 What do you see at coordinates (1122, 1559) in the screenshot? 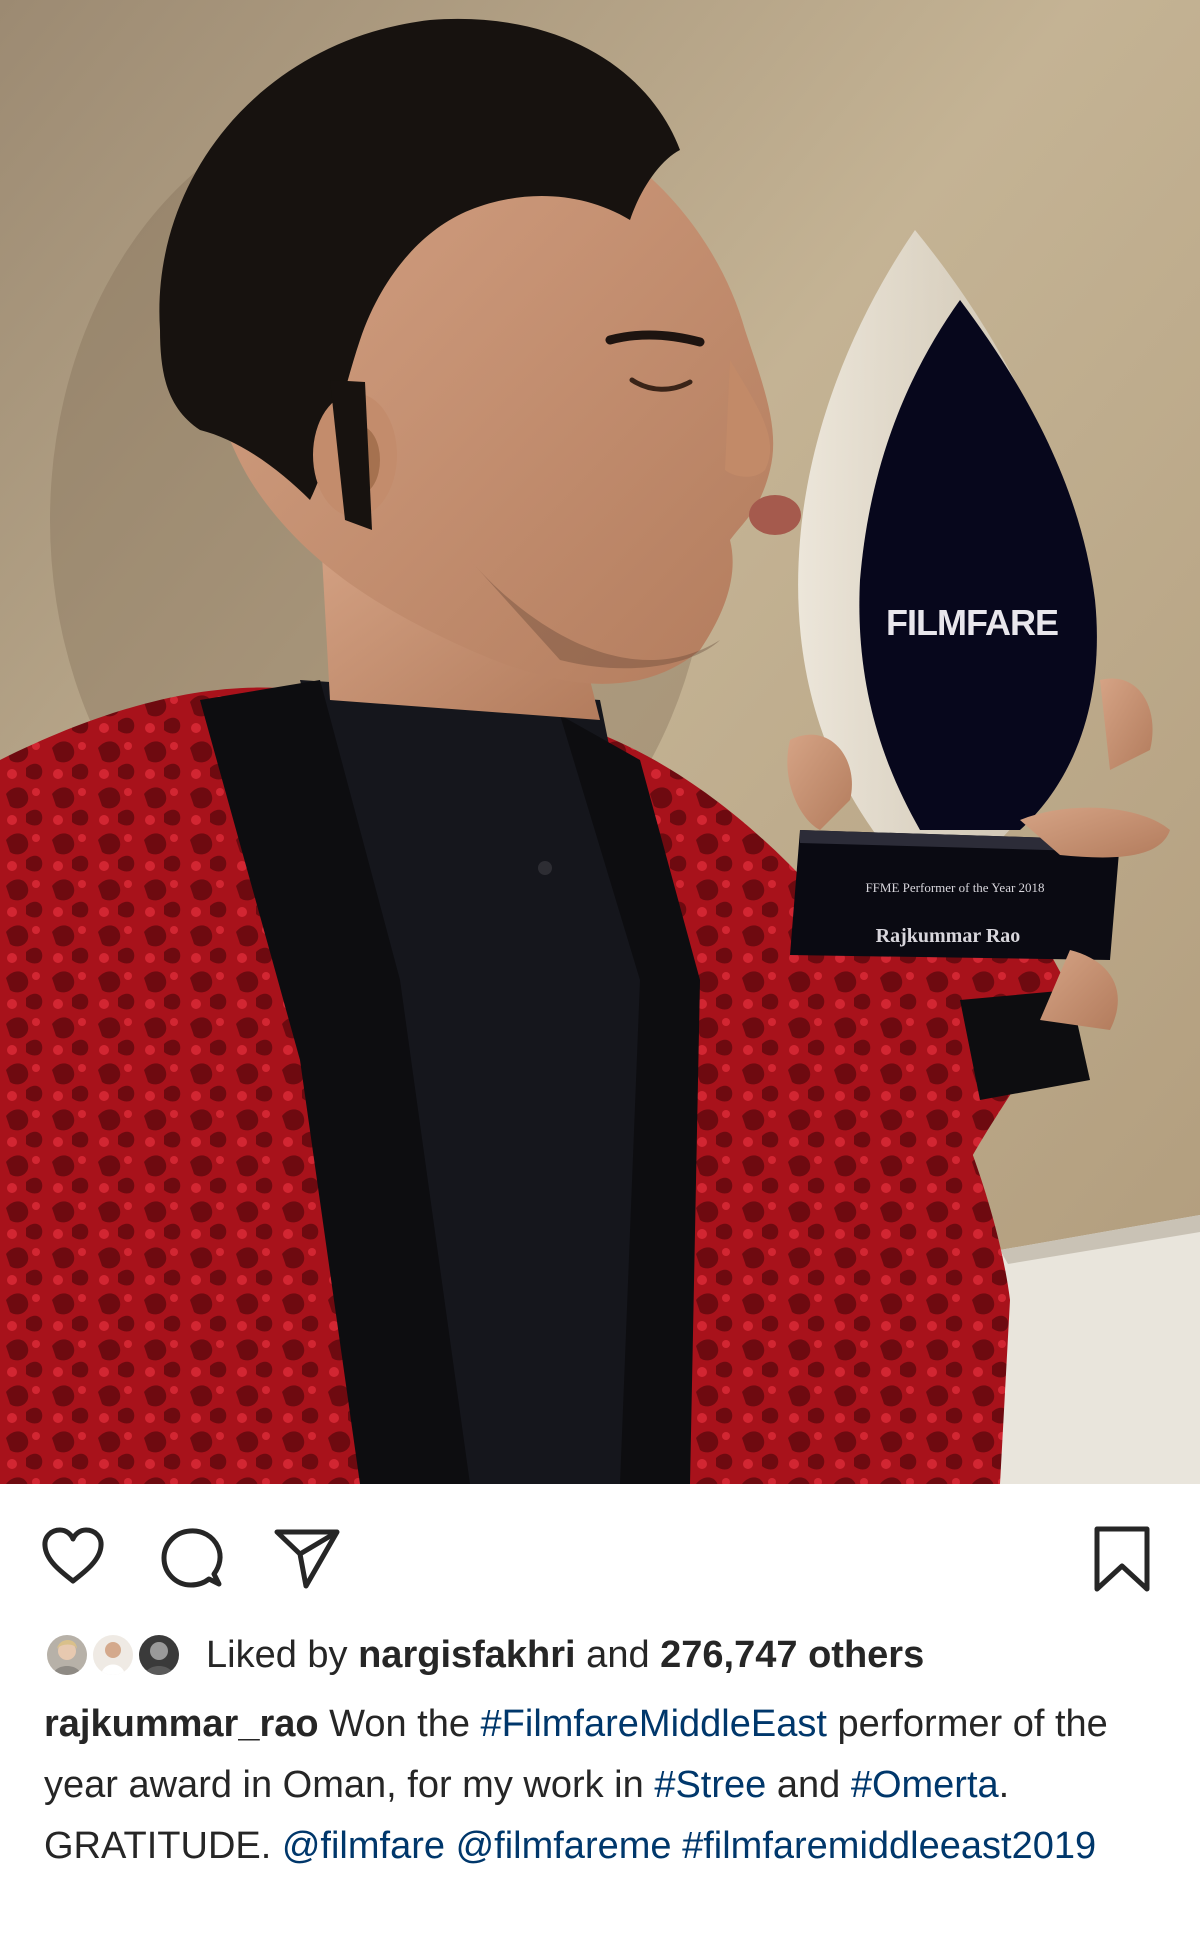
I see `bookmark-icon` at bounding box center [1122, 1559].